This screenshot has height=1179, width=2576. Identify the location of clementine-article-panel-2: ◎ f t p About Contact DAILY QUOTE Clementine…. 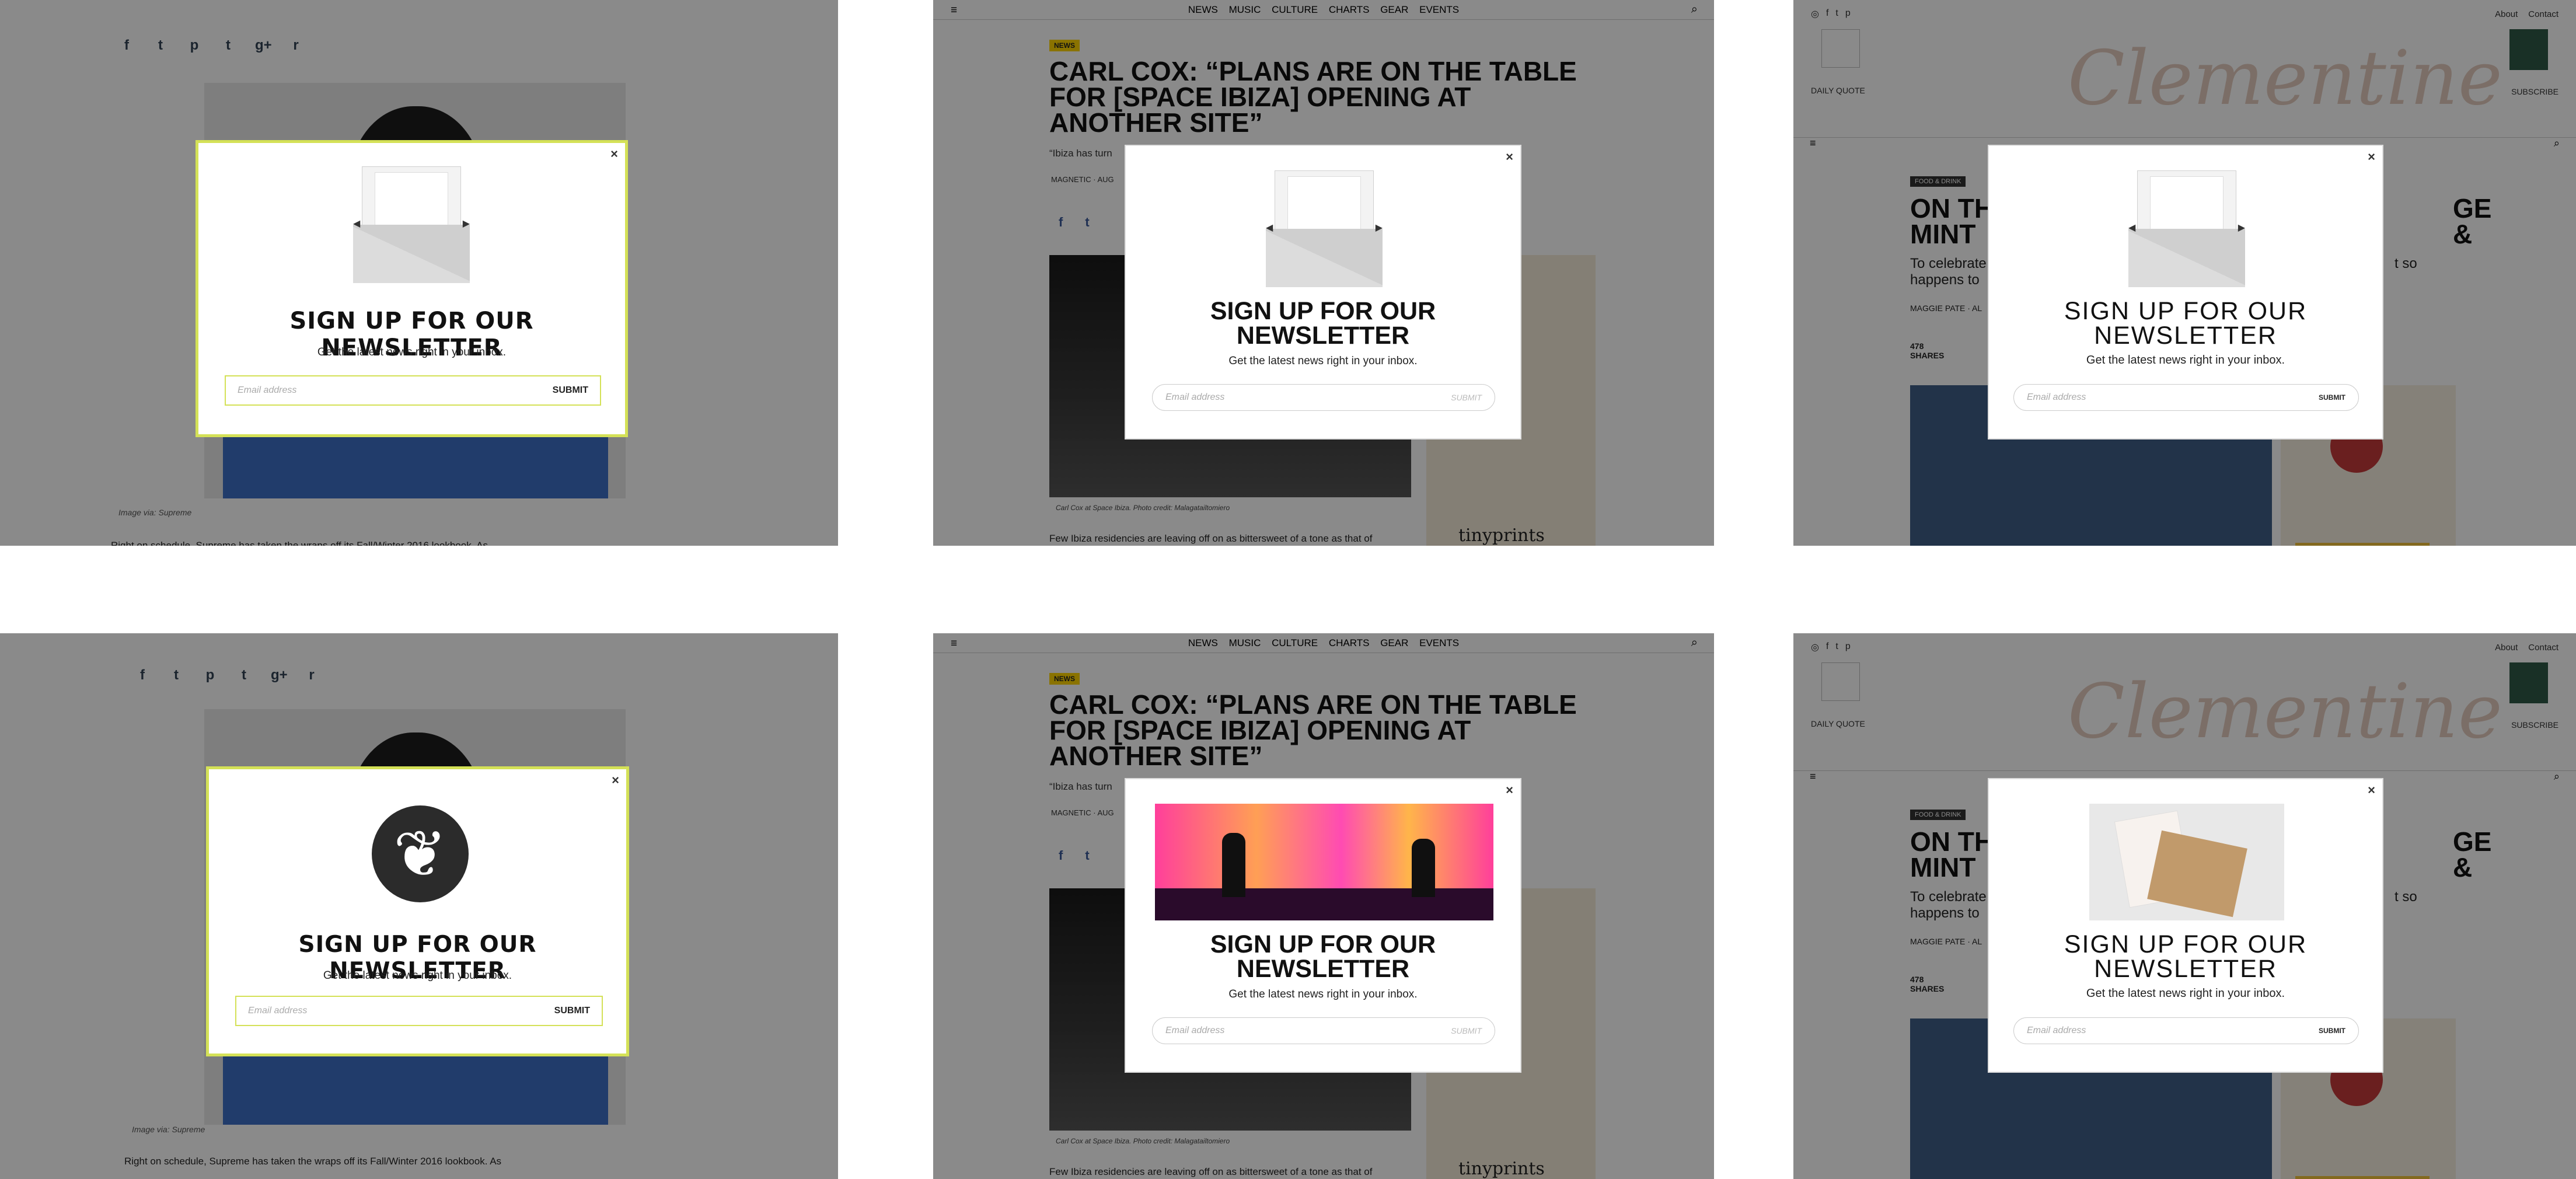
(2184, 906).